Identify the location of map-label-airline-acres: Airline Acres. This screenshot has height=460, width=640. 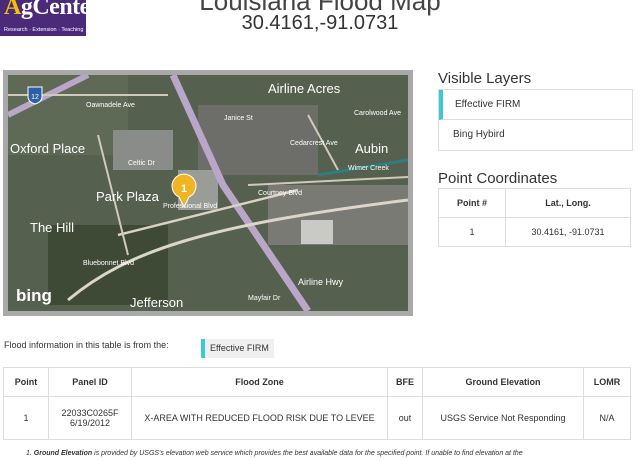
(304, 88).